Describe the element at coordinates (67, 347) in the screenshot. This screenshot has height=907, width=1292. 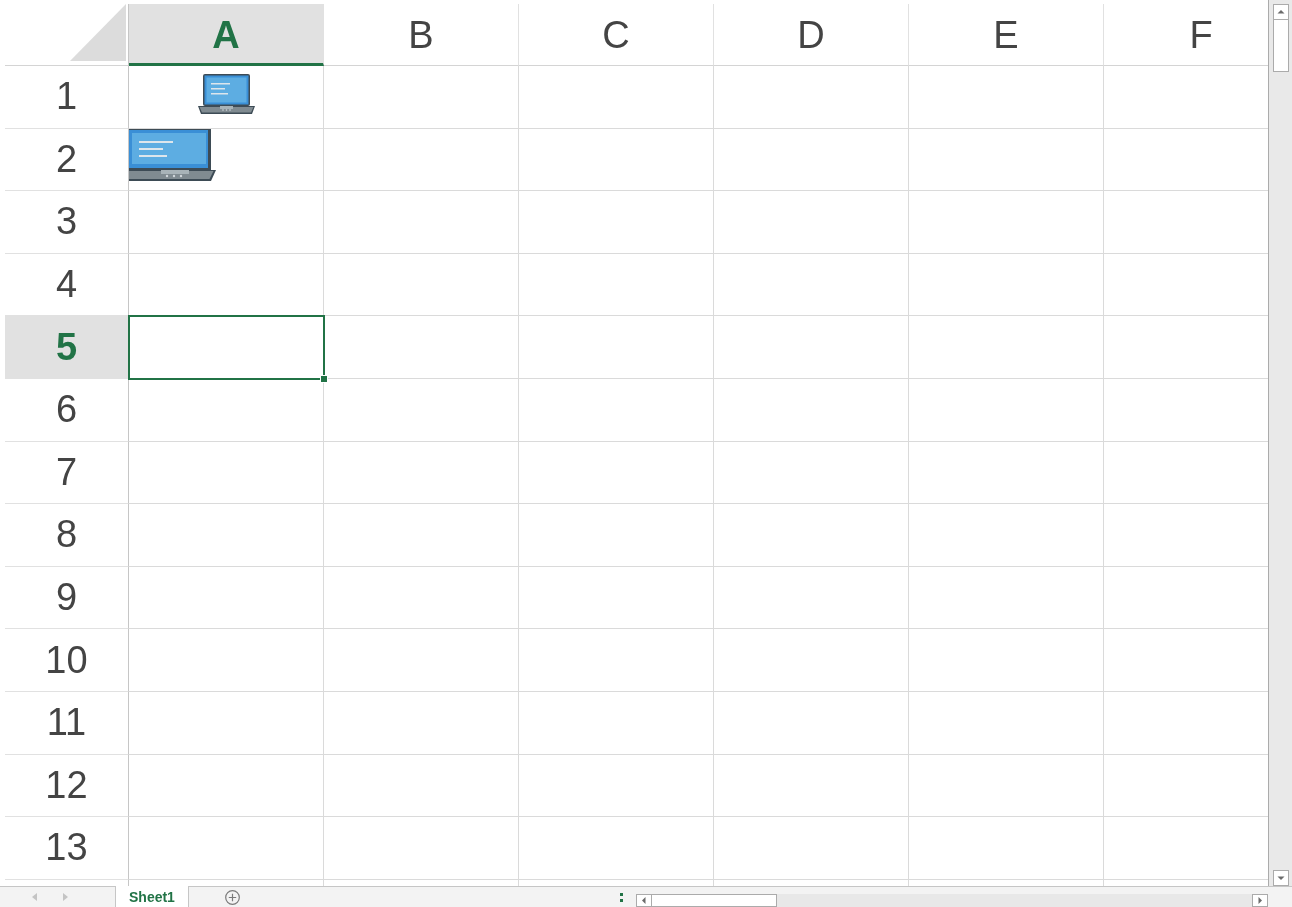
I see `row-header: 5` at that location.